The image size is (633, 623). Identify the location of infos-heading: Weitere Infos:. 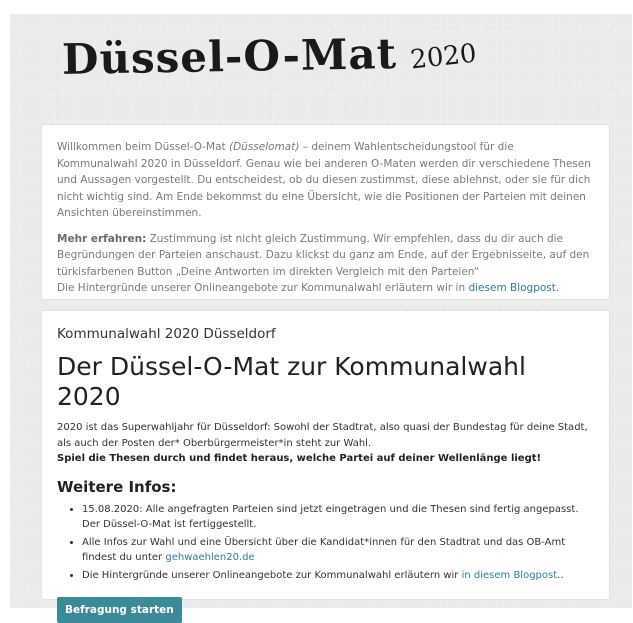
(117, 486).